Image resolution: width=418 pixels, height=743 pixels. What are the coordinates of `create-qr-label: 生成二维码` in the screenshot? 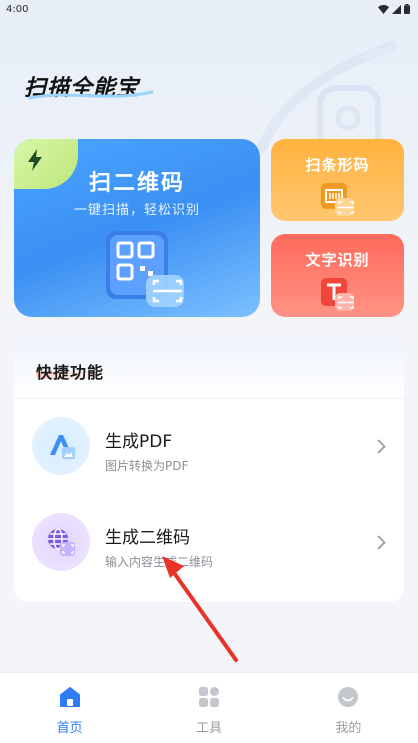 It's located at (147, 538).